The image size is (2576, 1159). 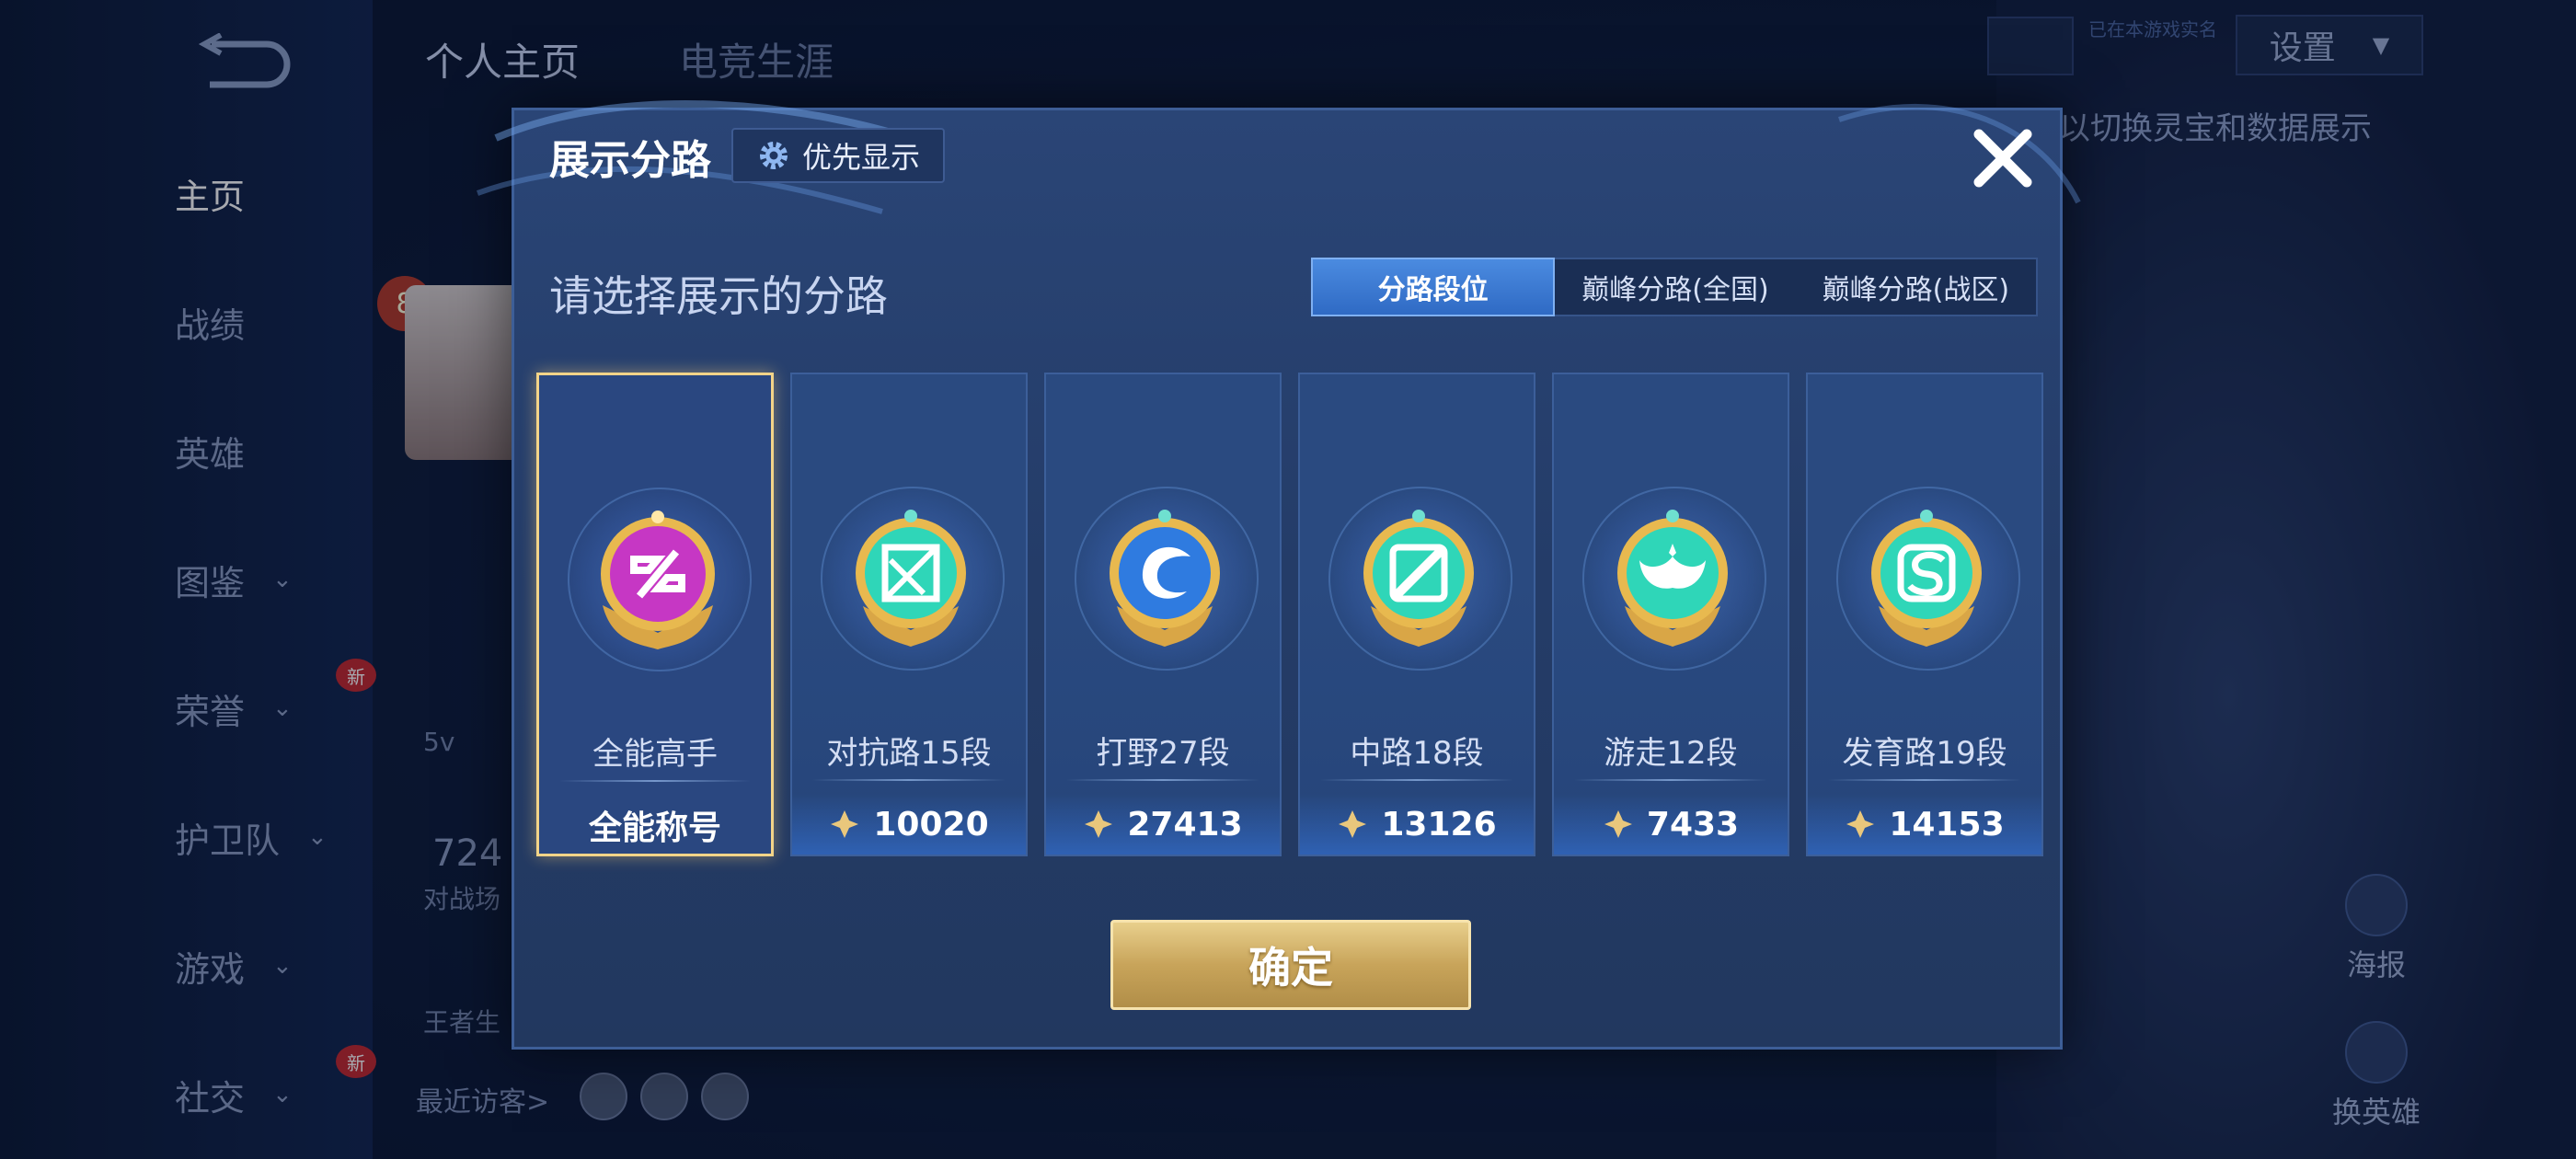 I want to click on all-round-title: 全能称号, so click(x=654, y=828).